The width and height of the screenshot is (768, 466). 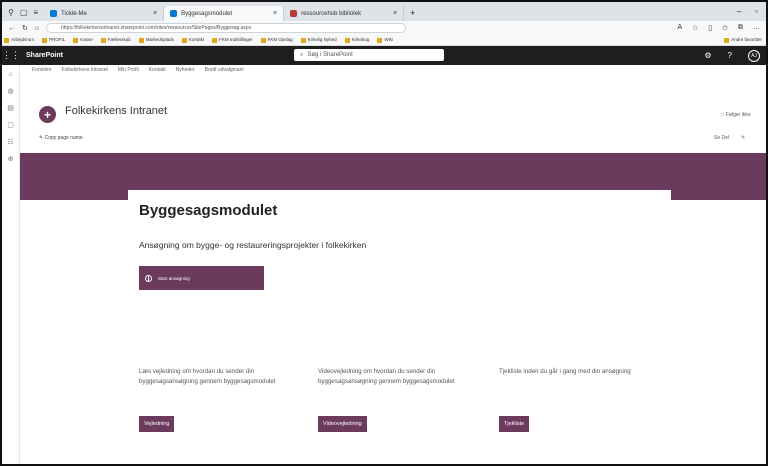 What do you see at coordinates (84, 70) in the screenshot?
I see `hubnav-item: Folkekirkens Intranet` at bounding box center [84, 70].